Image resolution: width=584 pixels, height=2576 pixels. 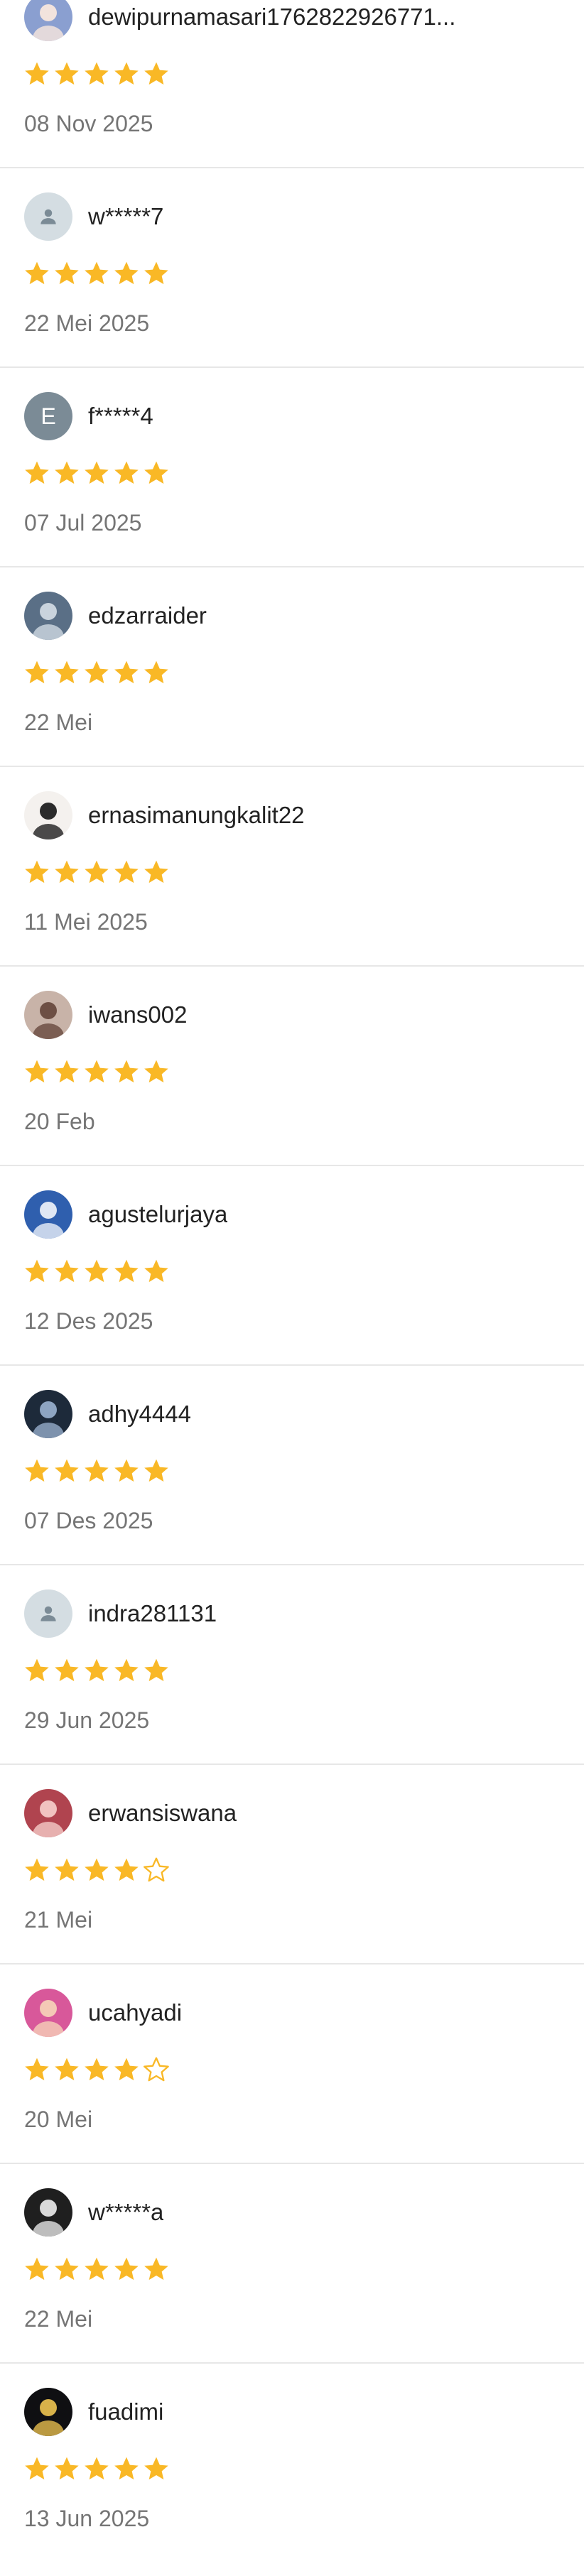 What do you see at coordinates (88, 1520) in the screenshot?
I see `review-date: 07 Des 2025` at bounding box center [88, 1520].